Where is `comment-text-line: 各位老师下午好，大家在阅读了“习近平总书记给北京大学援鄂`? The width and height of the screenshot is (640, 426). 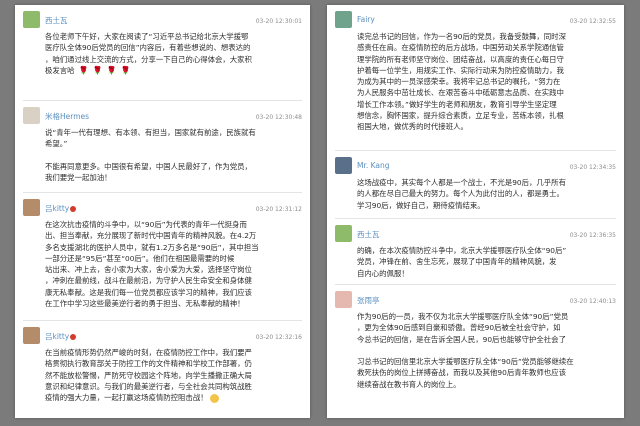
comment-text-line: 各位老师下午好，大家在阅读了“习近平总书记给北京大学援鄂 is located at coordinates (147, 36).